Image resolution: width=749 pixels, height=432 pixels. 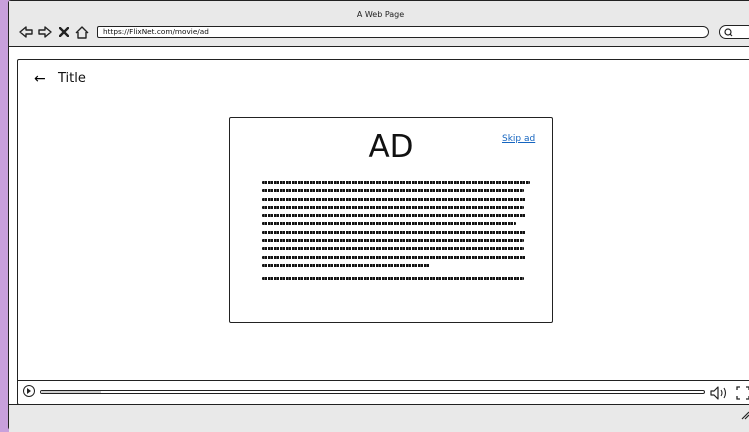 What do you see at coordinates (82, 32) in the screenshot?
I see `home-icon` at bounding box center [82, 32].